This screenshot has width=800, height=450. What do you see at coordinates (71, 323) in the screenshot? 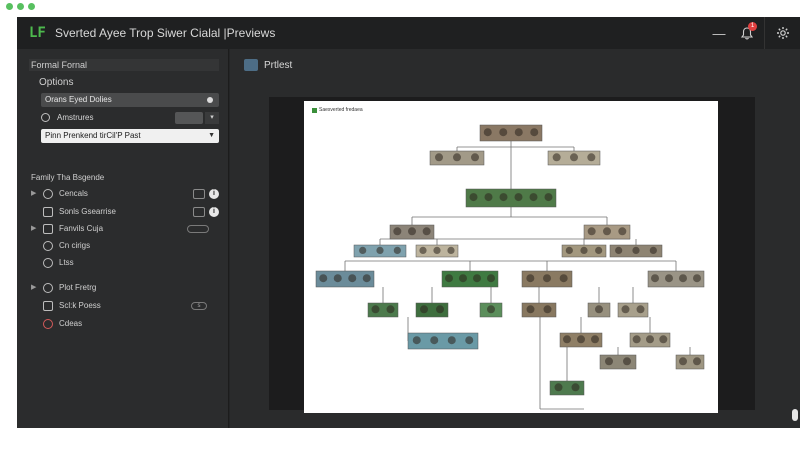
I see `sidebar-item-label: Cdeas` at bounding box center [71, 323].